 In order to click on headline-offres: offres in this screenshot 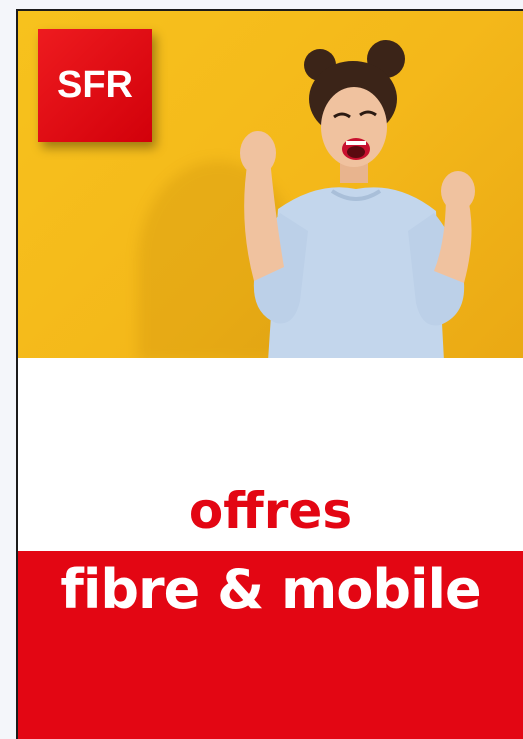, I will do `click(270, 511)`.